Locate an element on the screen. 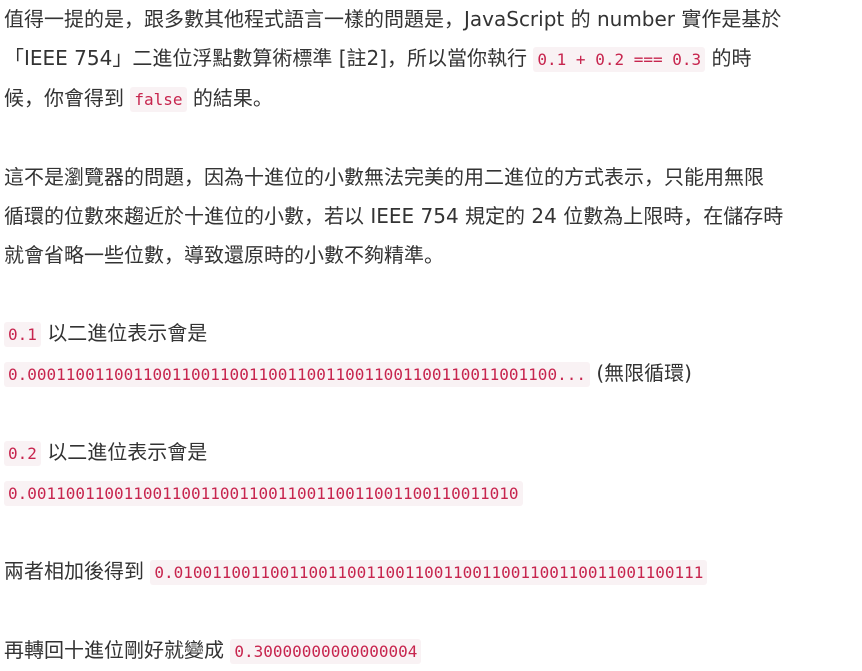 This screenshot has height=671, width=862. code-0-1: 0.1 is located at coordinates (22, 334).